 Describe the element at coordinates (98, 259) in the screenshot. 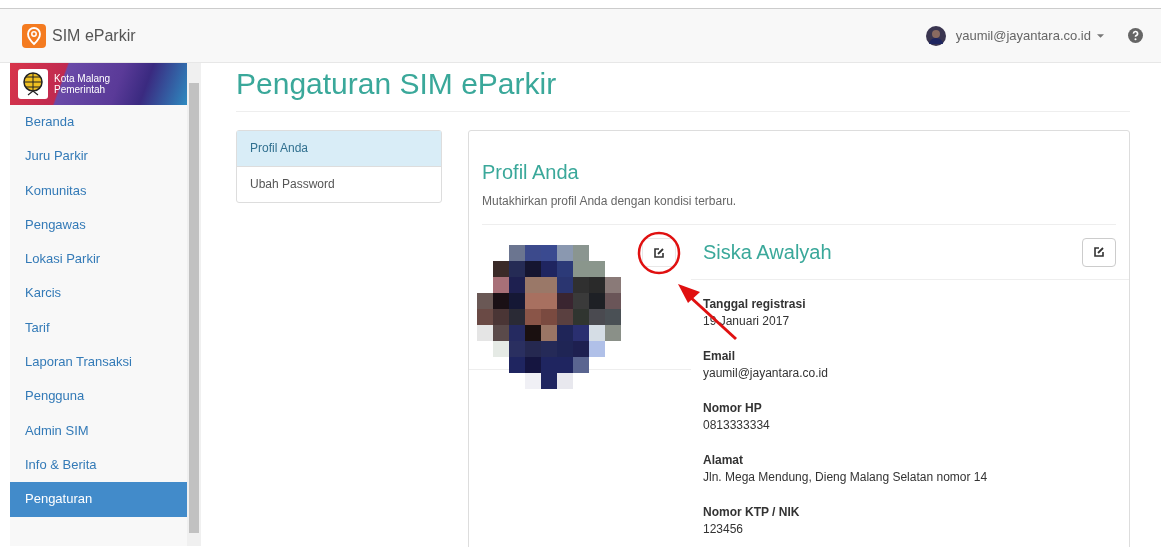

I see `sidebar-item: Lokasi Parkir` at that location.